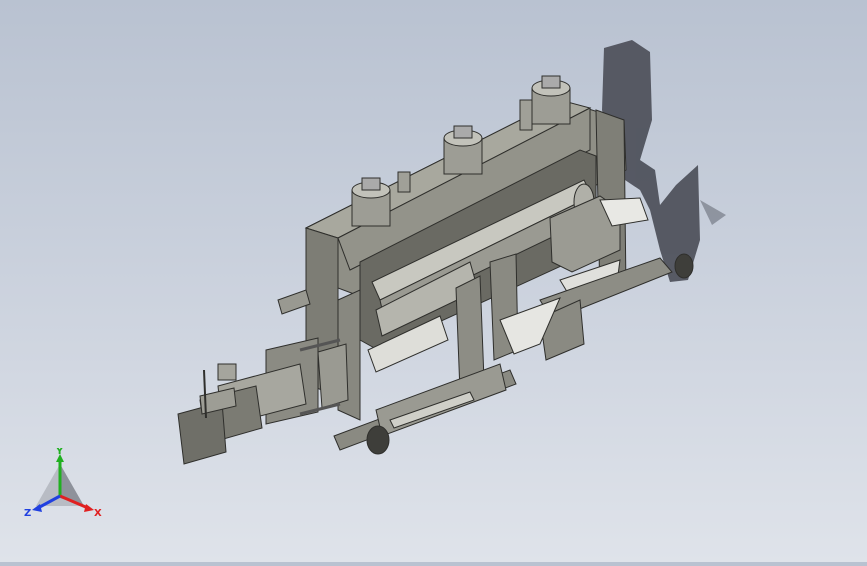  What do you see at coordinates (89, 508) in the screenshot?
I see `x-axis-arrow-icon` at bounding box center [89, 508].